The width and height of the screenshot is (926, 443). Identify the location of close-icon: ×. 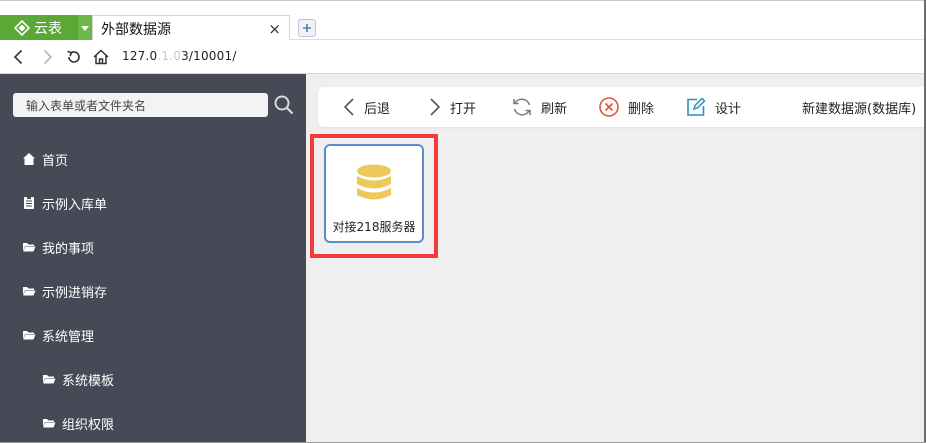
(274, 29).